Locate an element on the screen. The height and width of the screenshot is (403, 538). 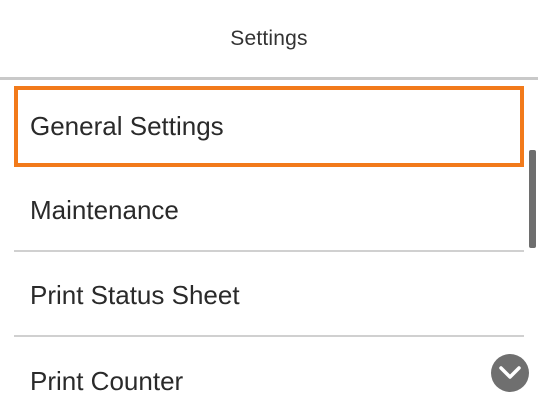
menu-item-print-counter: Print Counter is located at coordinates (269, 372).